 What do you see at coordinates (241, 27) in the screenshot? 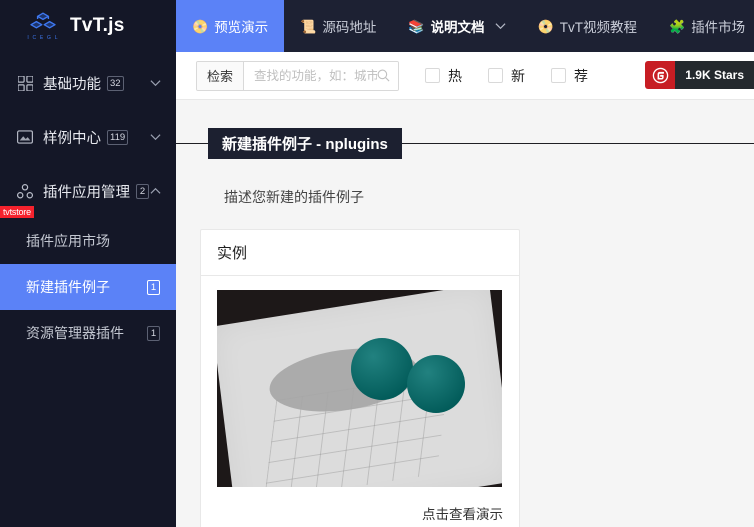
I see `nav-item-label: 预览演示` at bounding box center [241, 27].